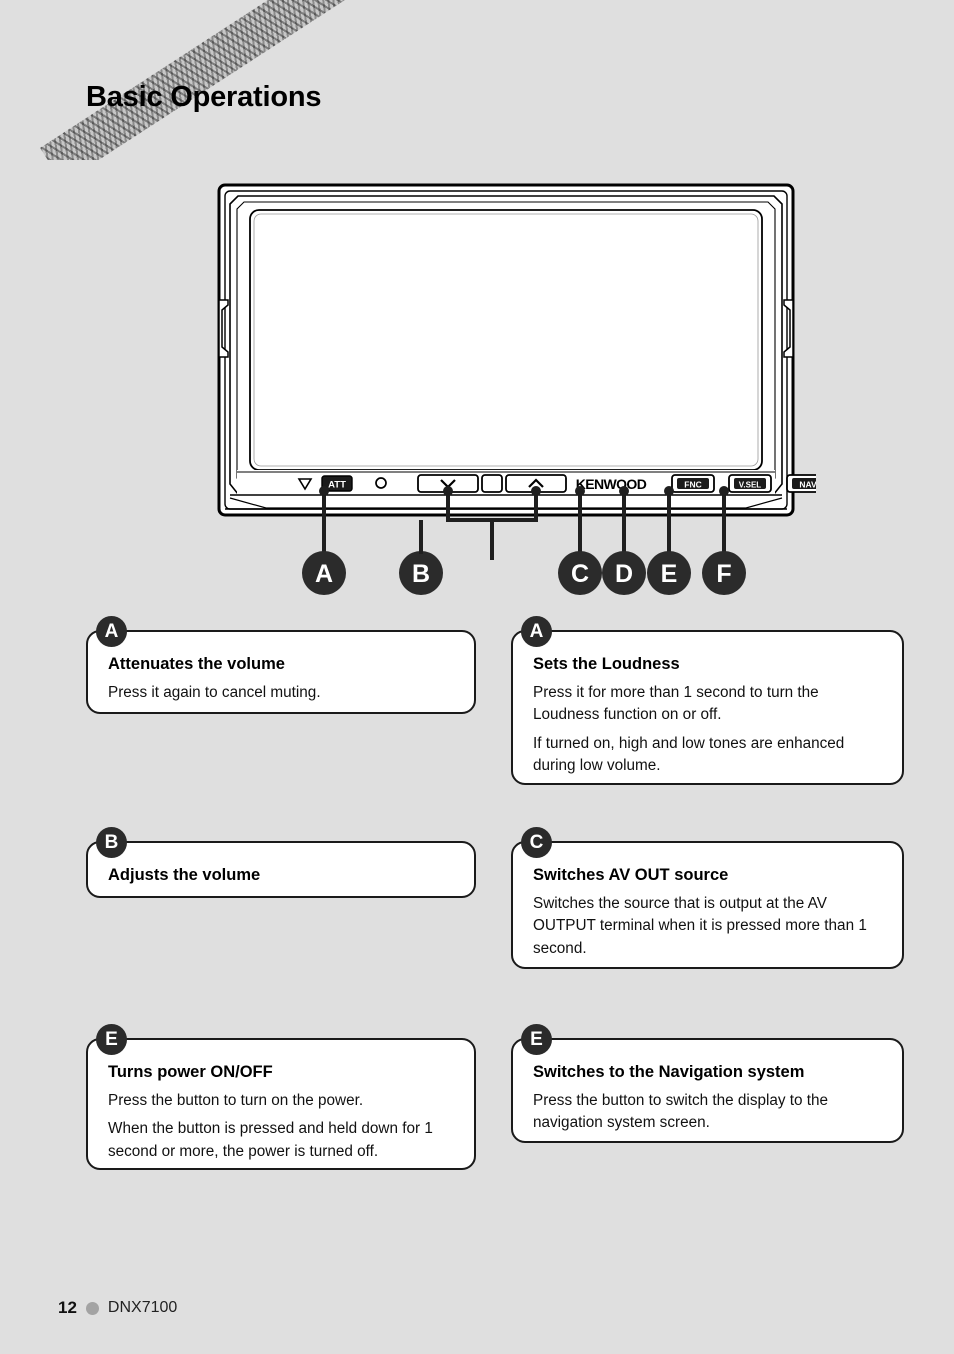 This screenshot has width=954, height=1354. What do you see at coordinates (807, 484) in the screenshot?
I see `svg-text: NAV` at bounding box center [807, 484].